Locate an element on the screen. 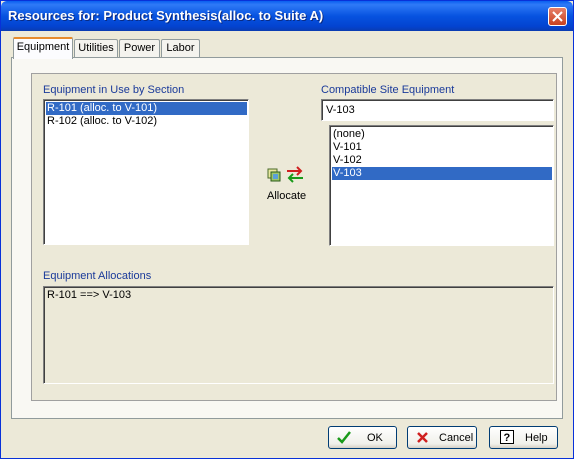 Image resolution: width=574 pixels, height=459 pixels. help-button-label: Help is located at coordinates (536, 438).